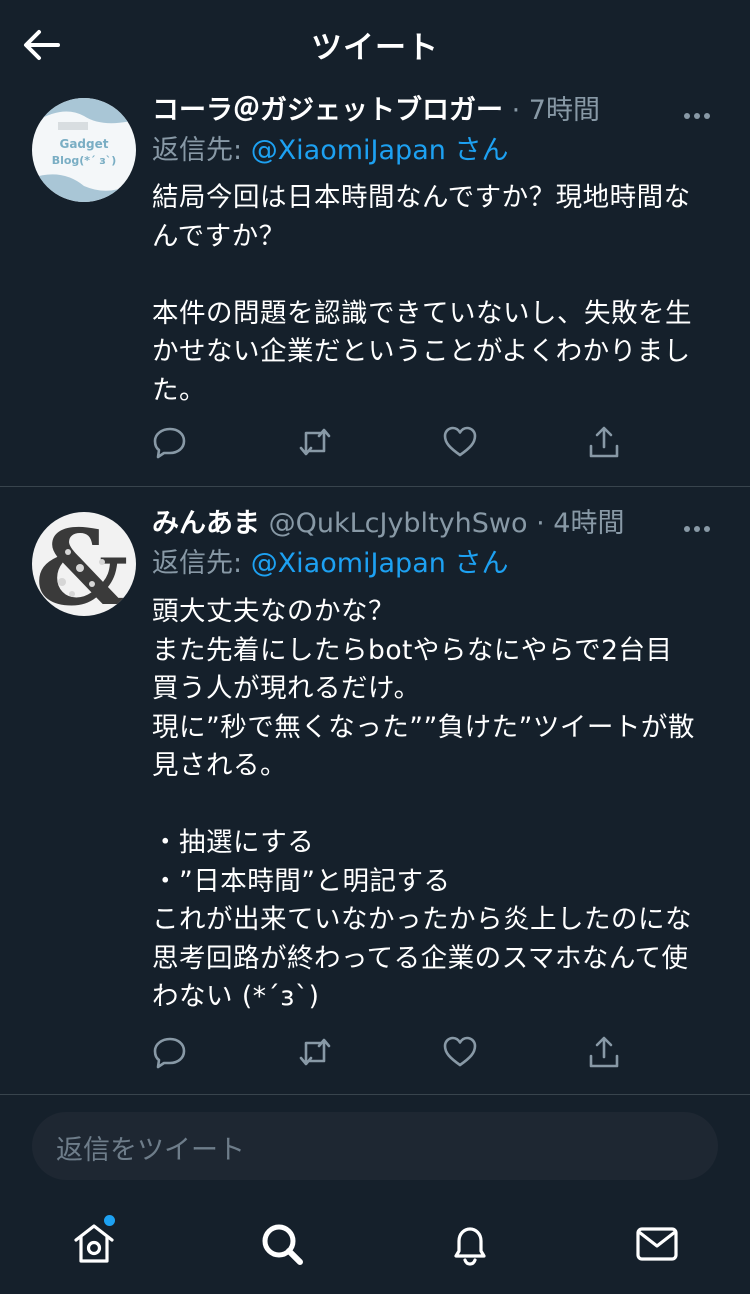 The width and height of the screenshot is (750, 1294). Describe the element at coordinates (286, 688) in the screenshot. I see `text-line: 買う人が現れるだけ。` at that location.